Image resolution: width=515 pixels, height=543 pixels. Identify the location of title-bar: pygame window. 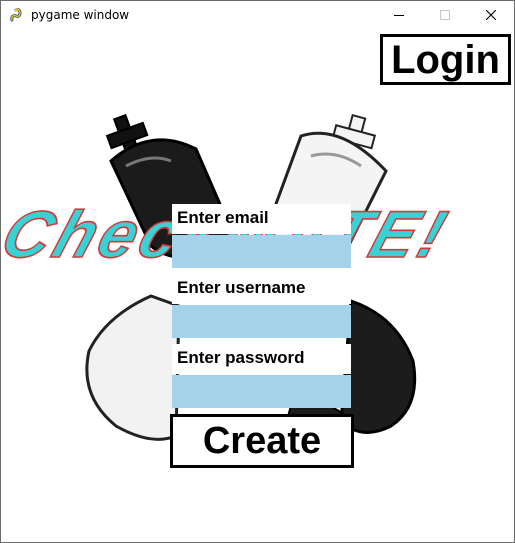
(257, 16).